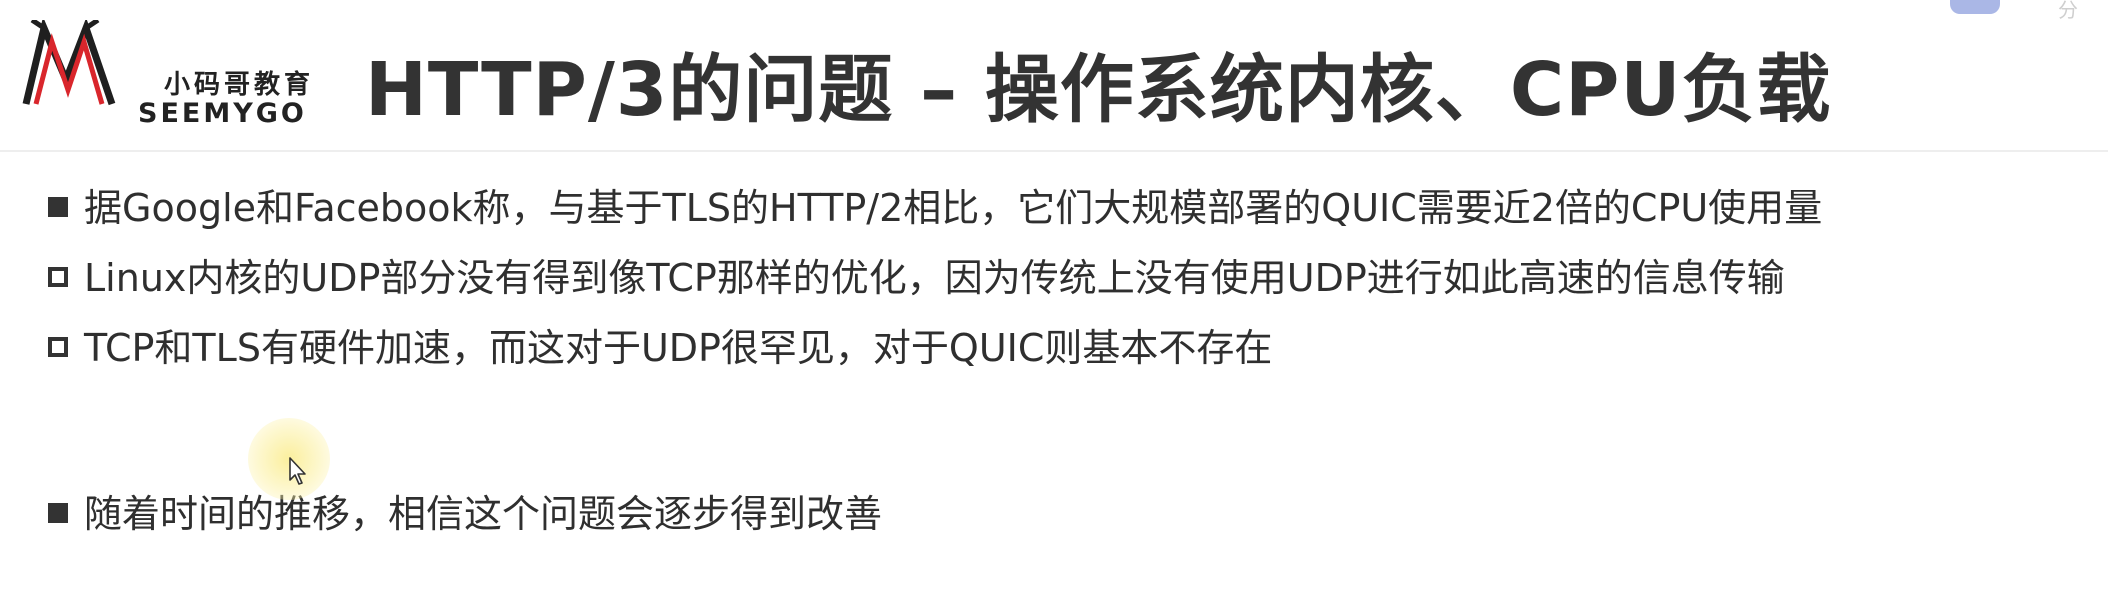  What do you see at coordinates (1098, 90) in the screenshot?
I see `slide-title: HTTP/3的问题 – 操作系统内核、CPU负载` at bounding box center [1098, 90].